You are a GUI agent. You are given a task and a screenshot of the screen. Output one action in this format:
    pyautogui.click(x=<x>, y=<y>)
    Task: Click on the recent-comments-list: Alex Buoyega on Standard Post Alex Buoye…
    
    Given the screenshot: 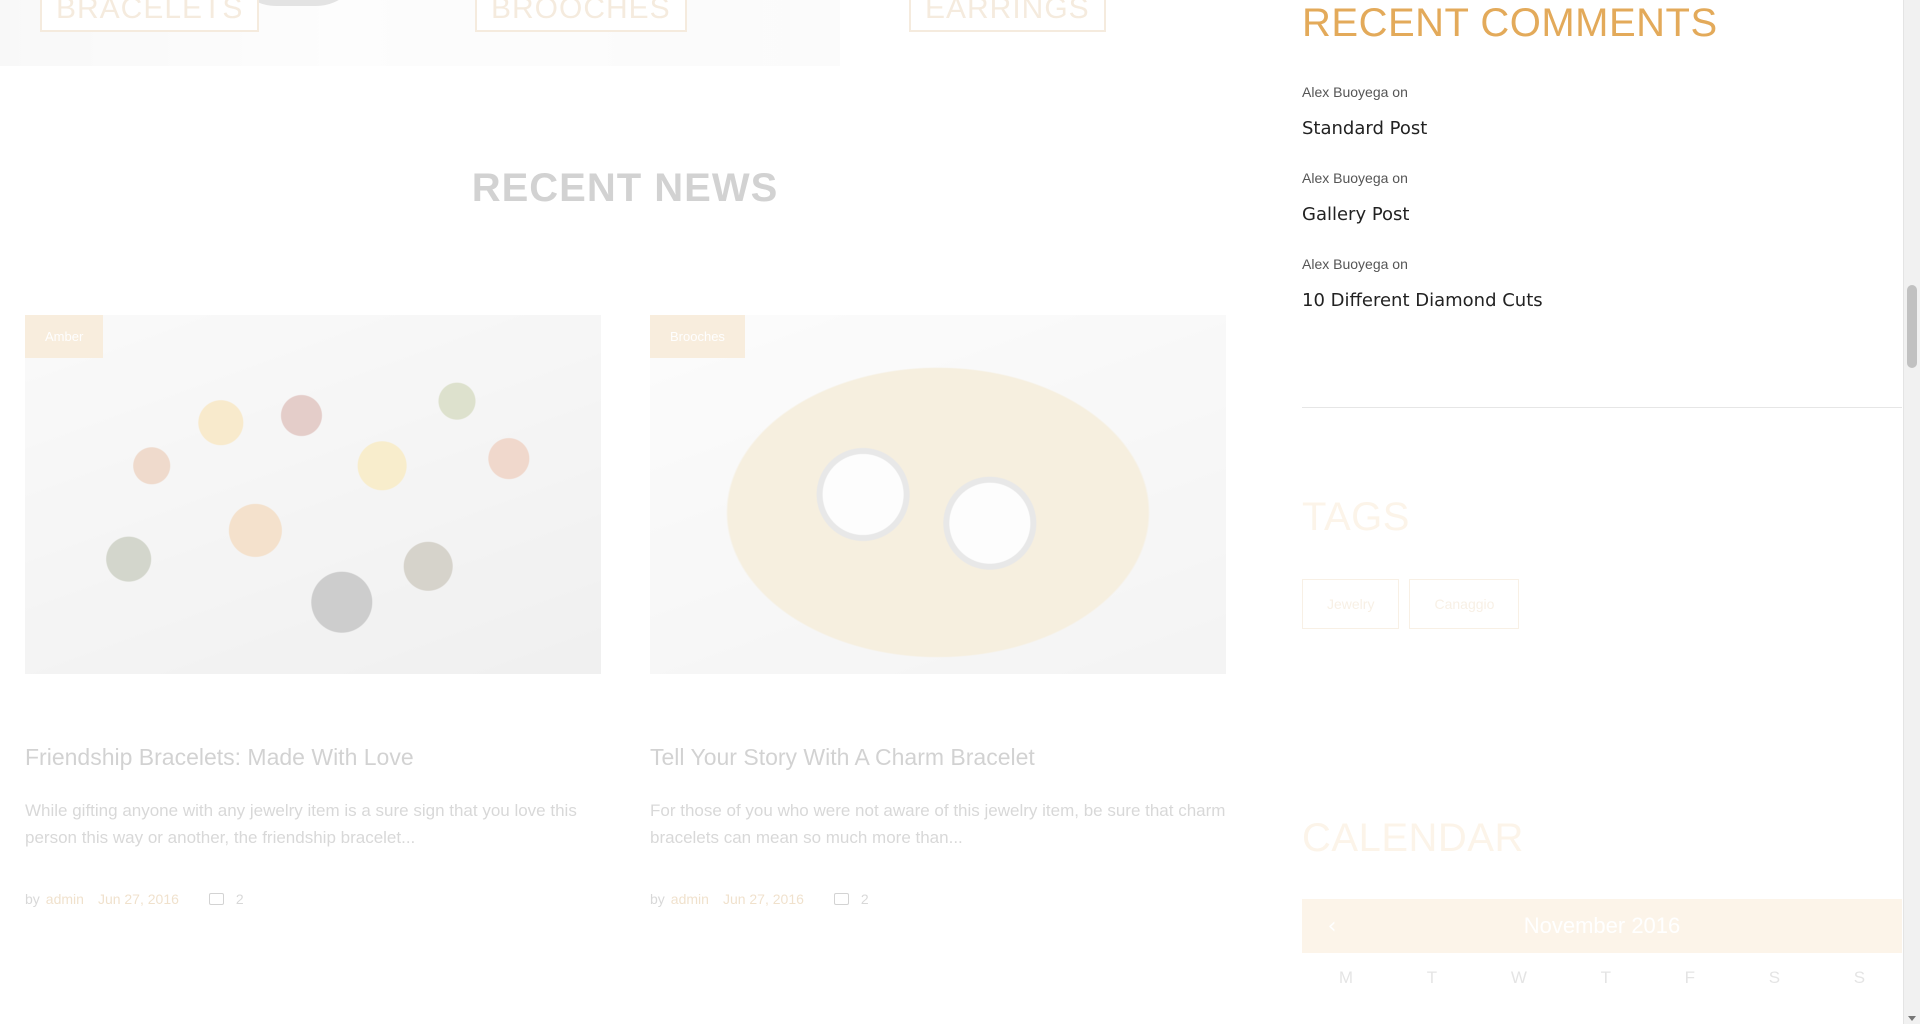 What is the action you would take?
    pyautogui.click(x=1422, y=211)
    